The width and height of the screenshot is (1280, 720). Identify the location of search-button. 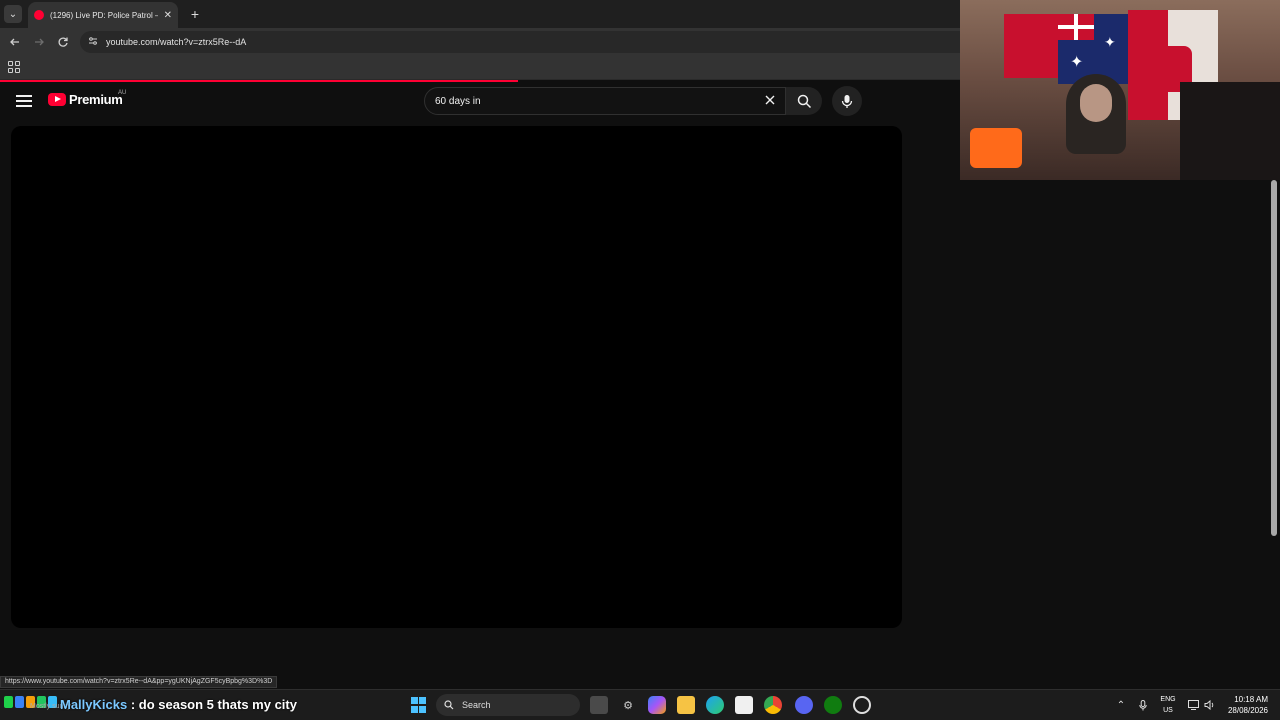
(804, 101).